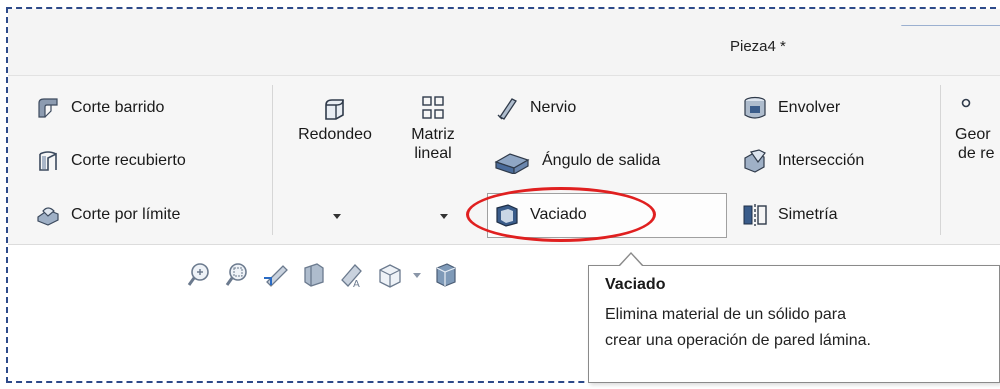  Describe the element at coordinates (276, 275) in the screenshot. I see `previous-view-icon` at that location.